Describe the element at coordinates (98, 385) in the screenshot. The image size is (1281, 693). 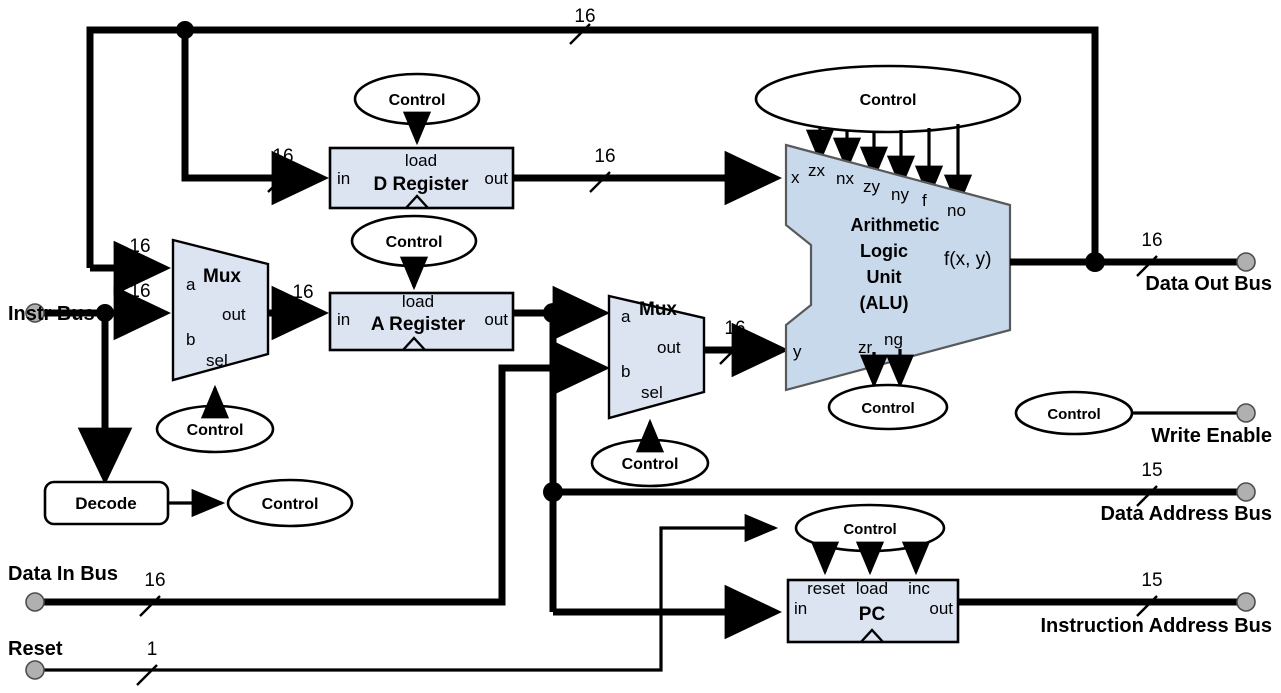
I see `instr-bus-wire` at that location.